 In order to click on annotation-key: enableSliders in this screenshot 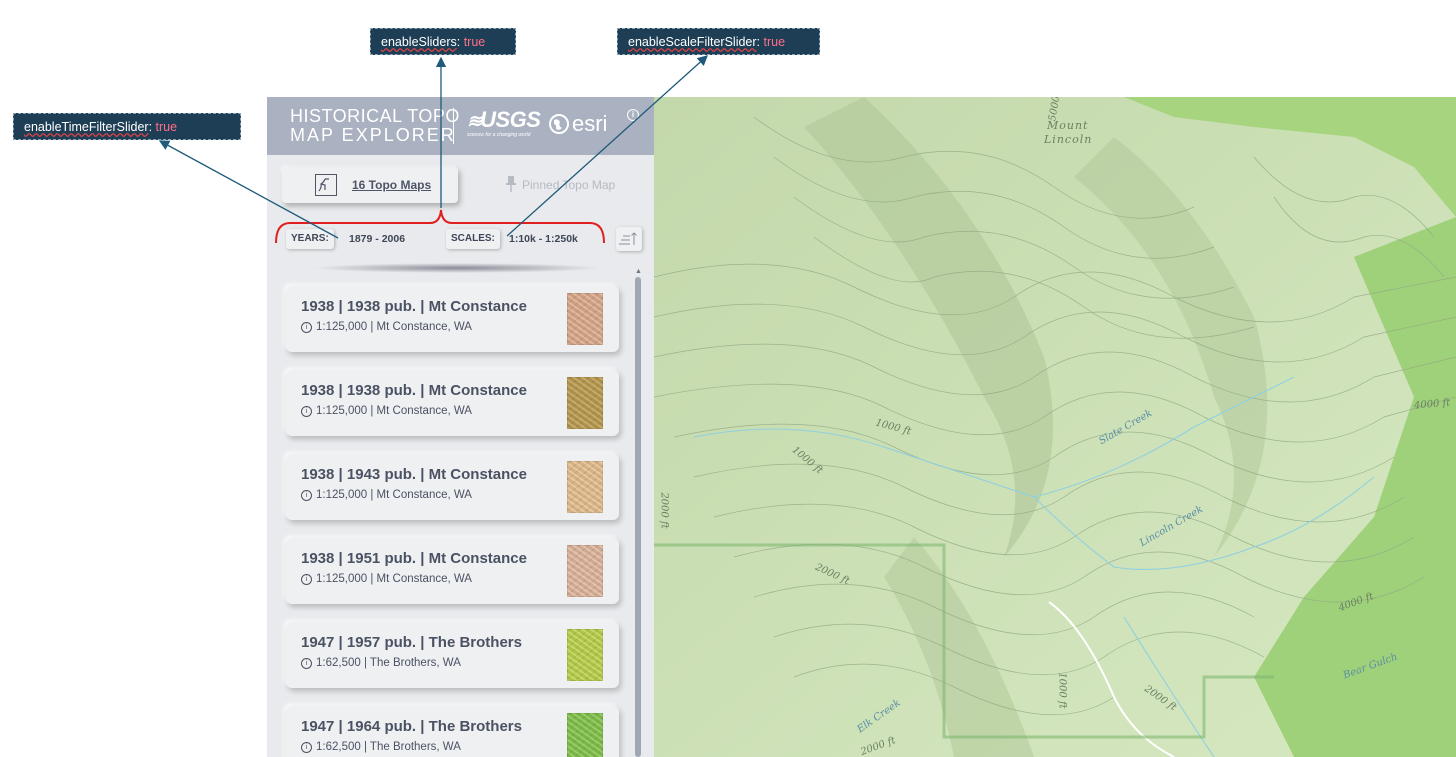, I will do `click(419, 42)`.